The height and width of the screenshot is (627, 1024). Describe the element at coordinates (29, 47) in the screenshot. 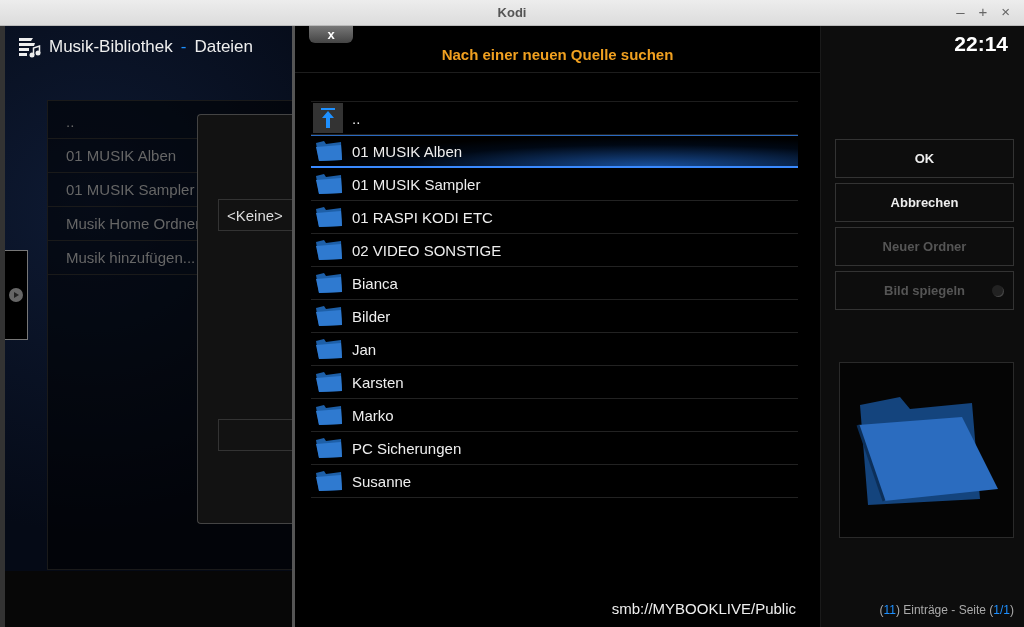

I see `music-library-icon` at that location.